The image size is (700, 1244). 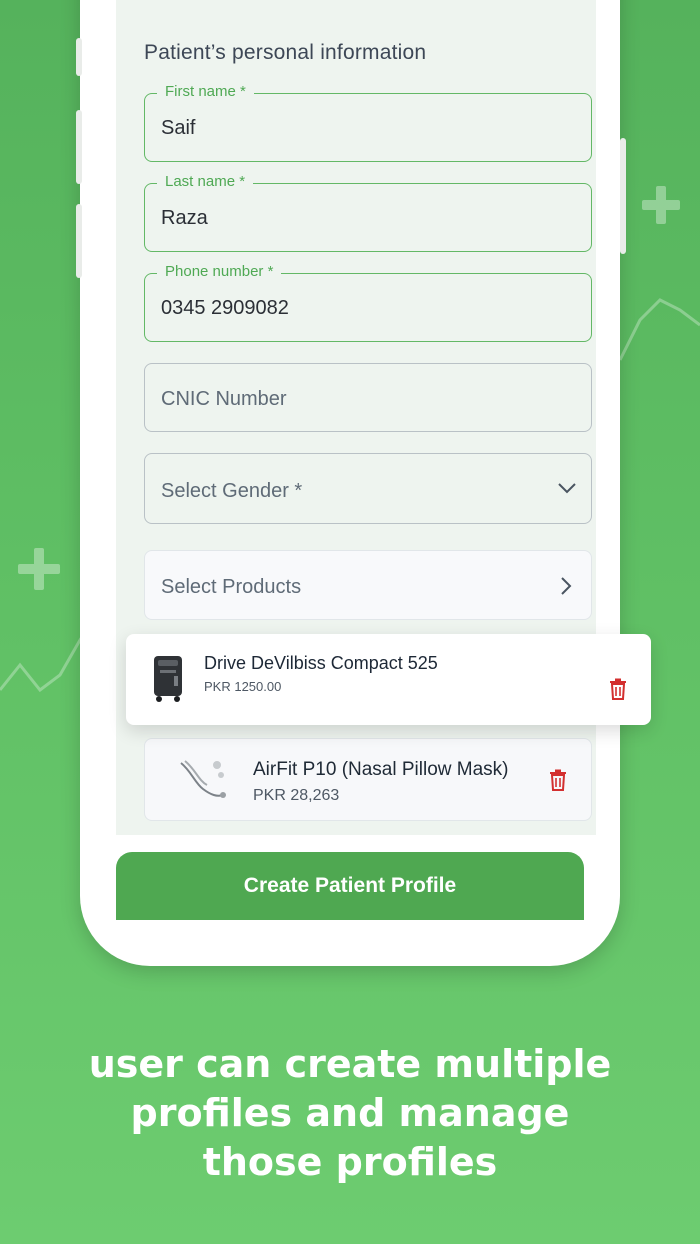 I want to click on phone-number-field: Phone number * 0345 2909082, so click(x=368, y=302).